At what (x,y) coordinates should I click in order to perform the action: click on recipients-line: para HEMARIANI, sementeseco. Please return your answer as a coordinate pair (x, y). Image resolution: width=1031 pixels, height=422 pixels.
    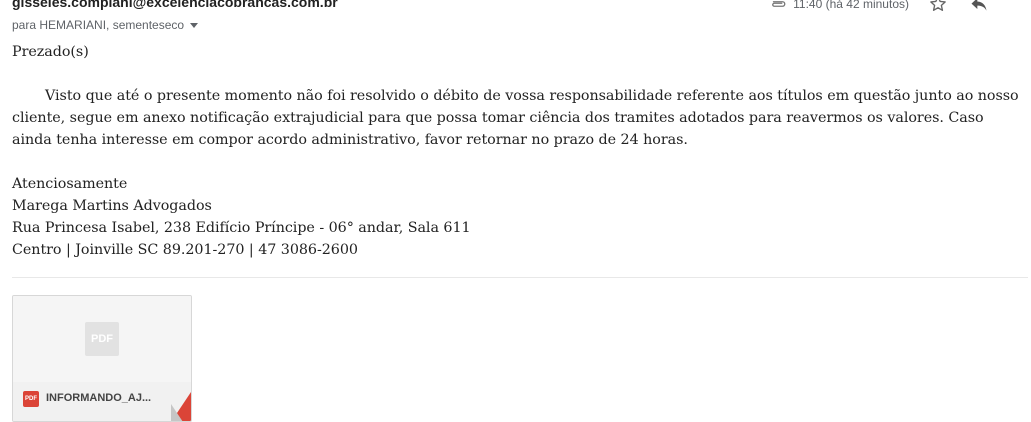
    Looking at the image, I should click on (105, 25).